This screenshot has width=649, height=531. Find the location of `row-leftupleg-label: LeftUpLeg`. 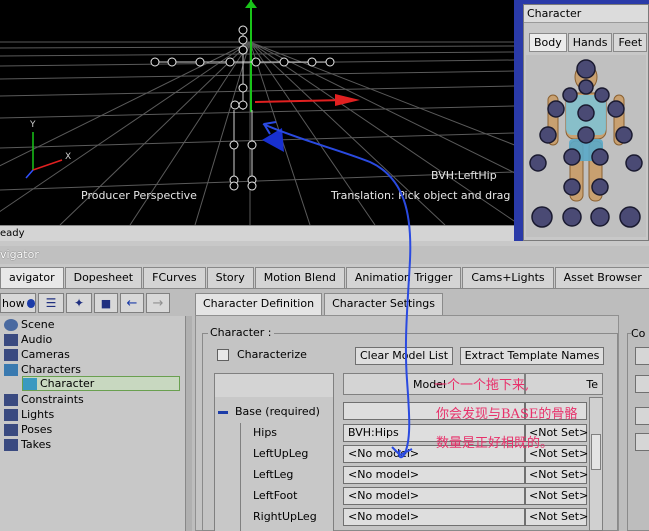

row-leftupleg-label: LeftUpLeg is located at coordinates (281, 453).